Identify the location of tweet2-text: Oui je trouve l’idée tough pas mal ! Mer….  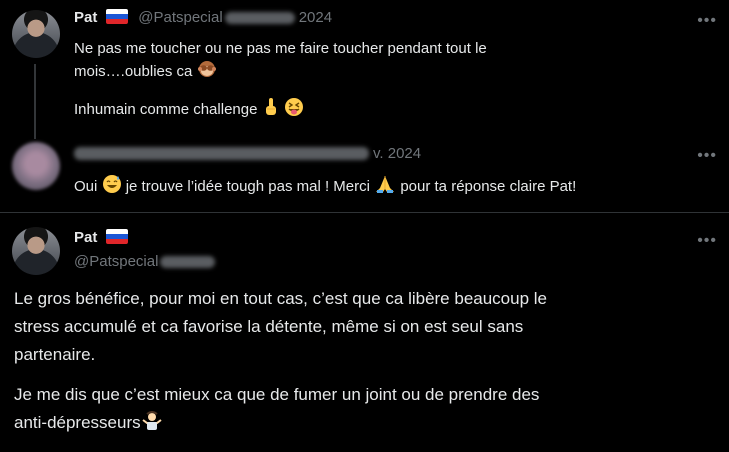
(399, 187).